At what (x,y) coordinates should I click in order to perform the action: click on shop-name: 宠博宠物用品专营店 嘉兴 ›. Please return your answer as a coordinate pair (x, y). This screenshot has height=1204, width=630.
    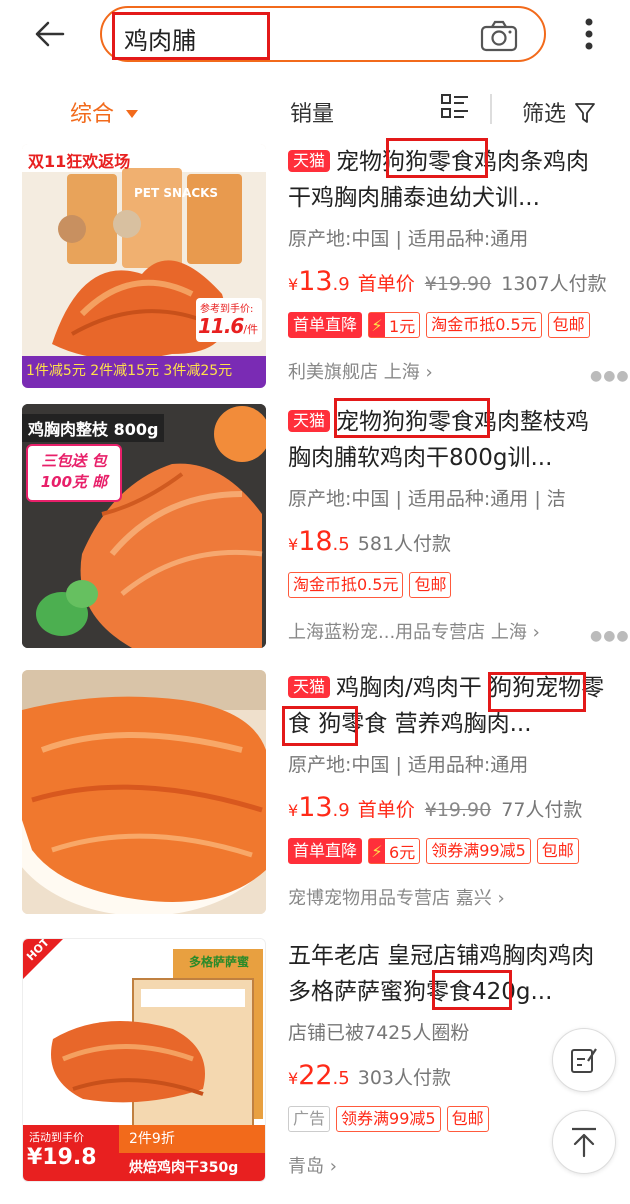
    Looking at the image, I should click on (396, 897).